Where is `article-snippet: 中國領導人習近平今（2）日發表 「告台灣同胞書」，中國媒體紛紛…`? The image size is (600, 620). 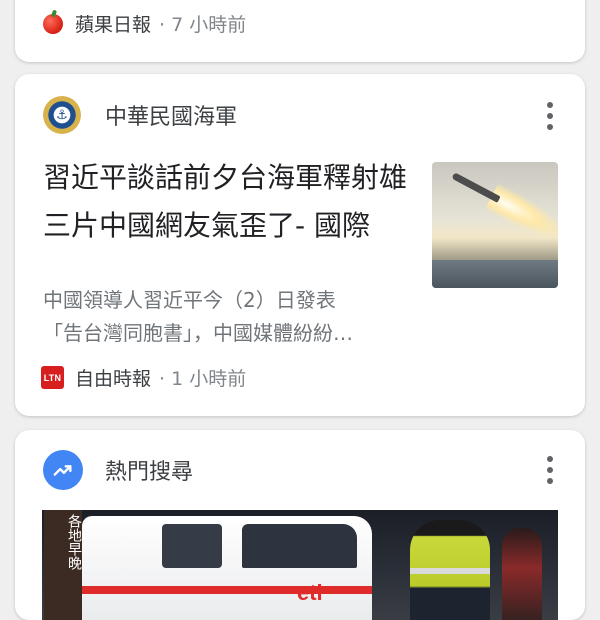
article-snippet: 中國領導人習近平今（2）日發表 「告台灣同胞書」，中國媒體紛紛… is located at coordinates (228, 317).